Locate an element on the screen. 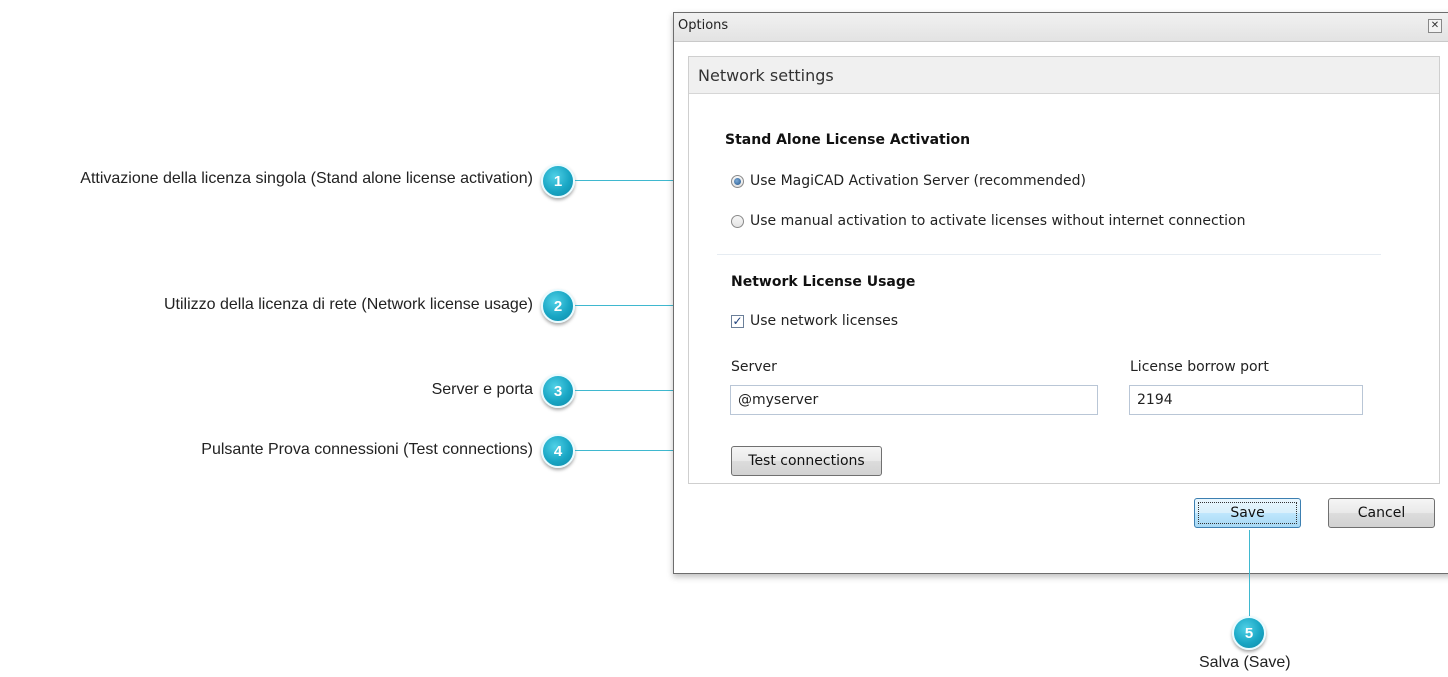  port-label: License borrow port is located at coordinates (1199, 367).